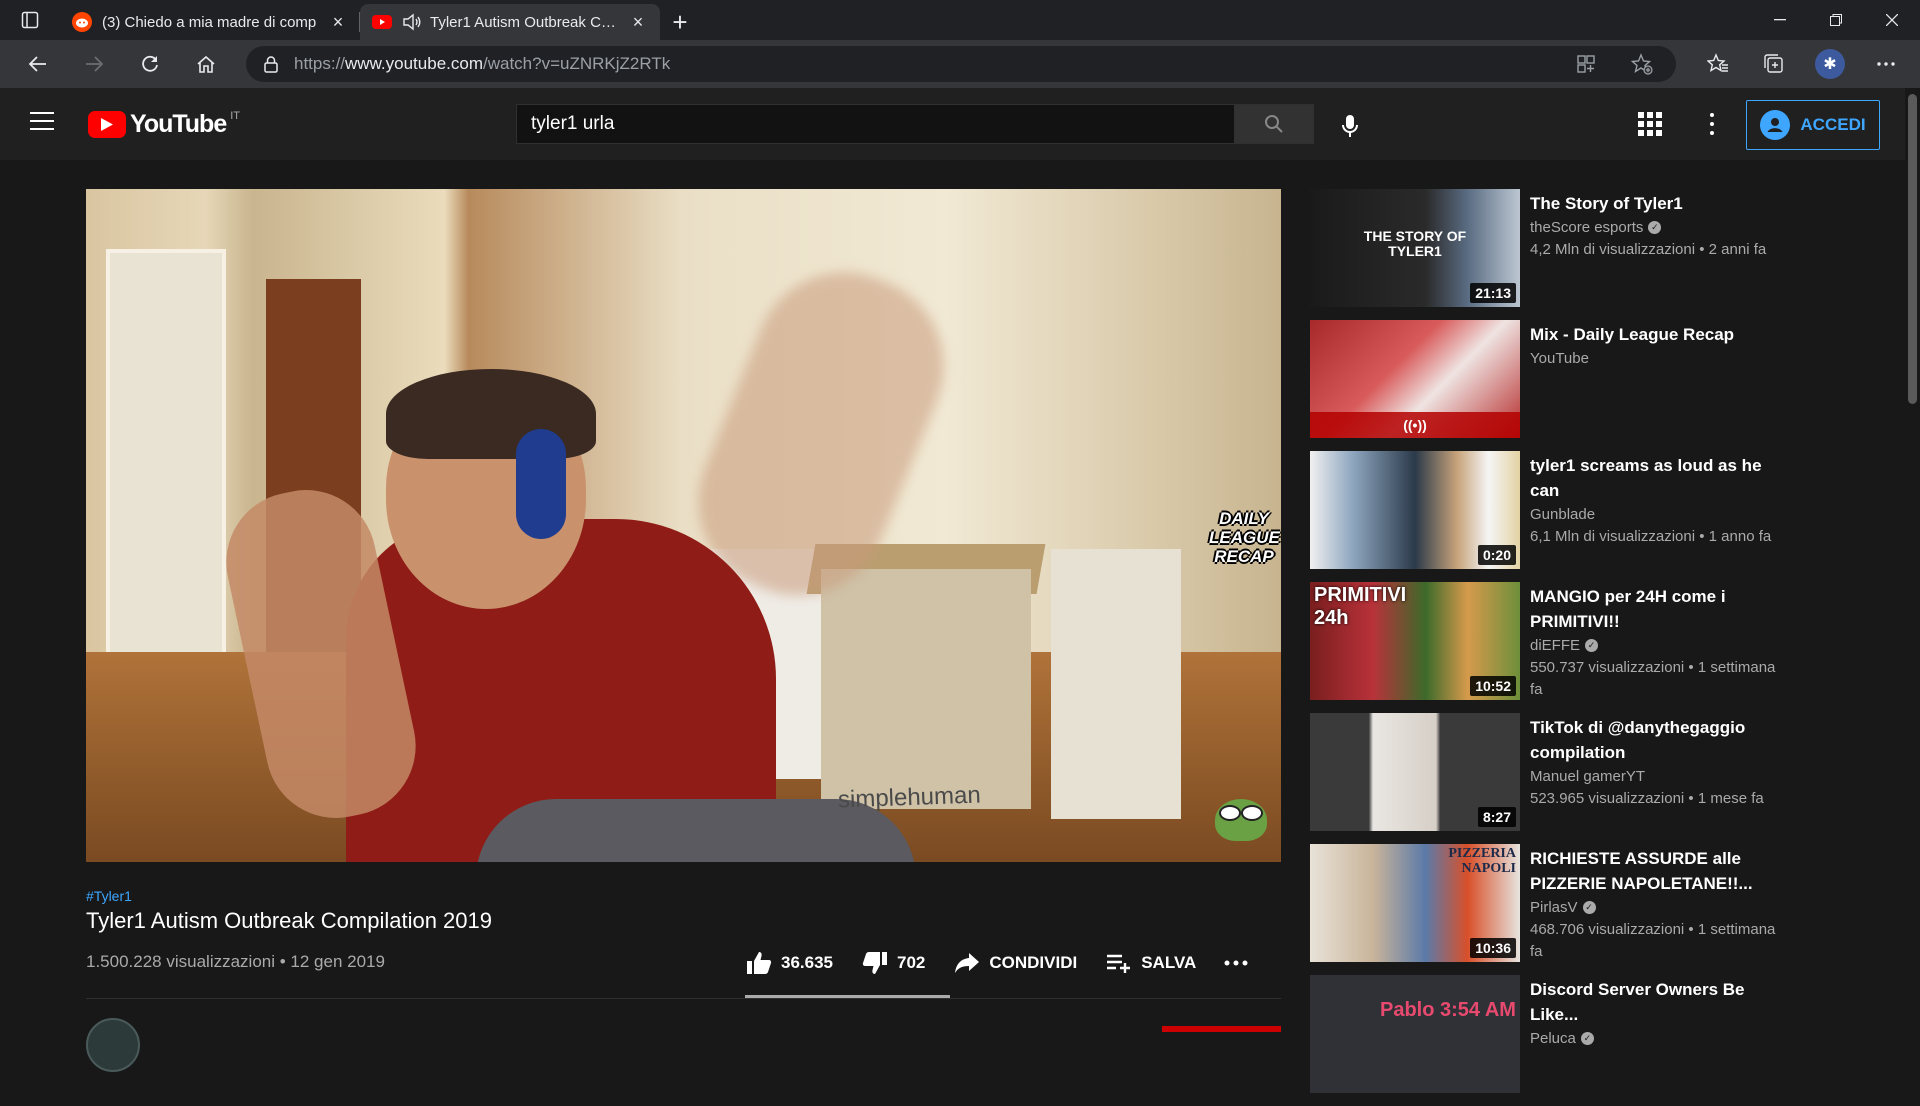  Describe the element at coordinates (1415, 903) in the screenshot. I see `video-thumbnail: PIZZERIA NAPOLI 10:36` at that location.